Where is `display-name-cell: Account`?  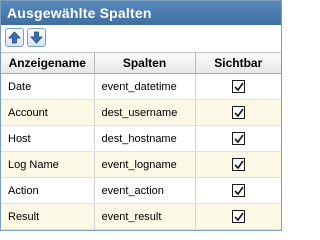
display-name-cell: Account is located at coordinates (48, 112).